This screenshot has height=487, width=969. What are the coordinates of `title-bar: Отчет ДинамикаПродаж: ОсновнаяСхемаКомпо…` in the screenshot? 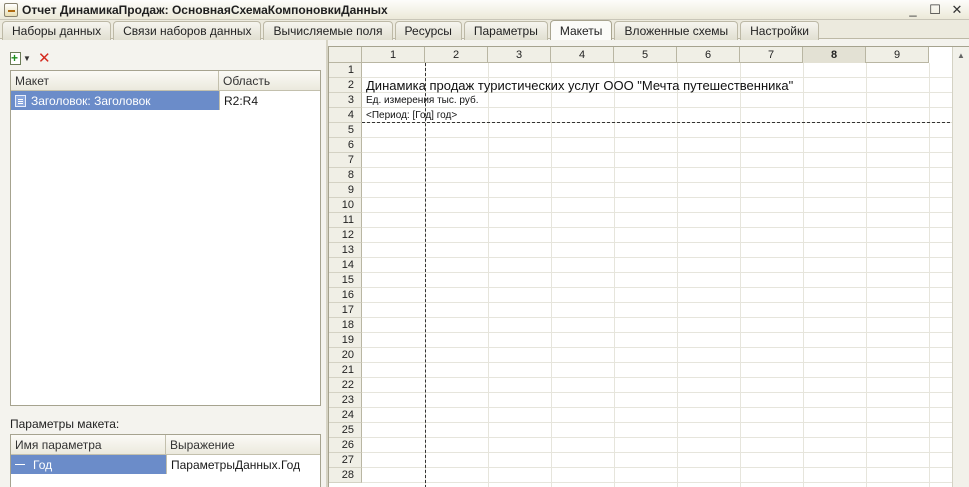 It's located at (484, 10).